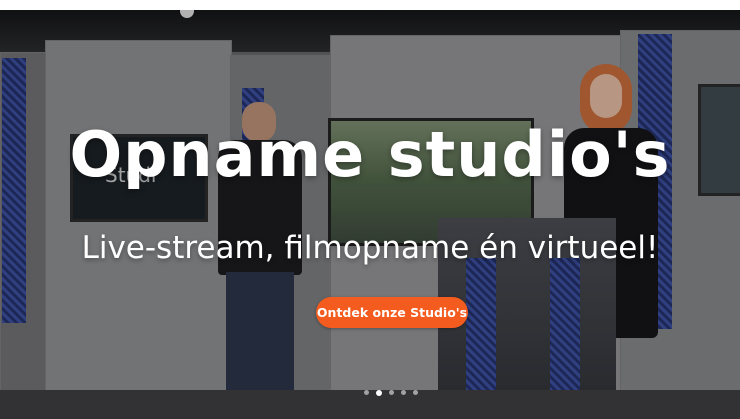 This screenshot has width=740, height=419. Describe the element at coordinates (370, 154) in the screenshot. I see `hero-title: Opname studio's` at that location.